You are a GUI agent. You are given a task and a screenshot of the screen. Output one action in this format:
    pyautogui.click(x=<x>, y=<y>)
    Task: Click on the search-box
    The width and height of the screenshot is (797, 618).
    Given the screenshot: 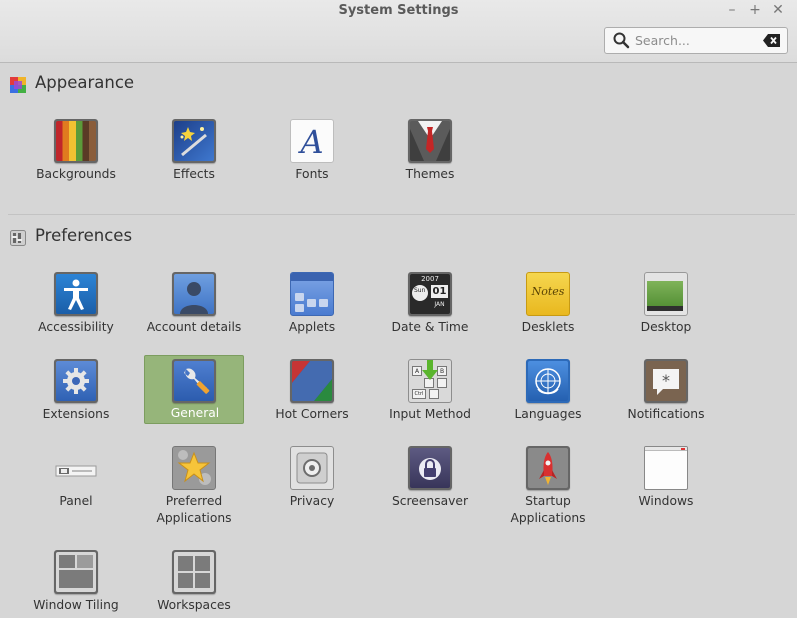 What is the action you would take?
    pyautogui.click(x=696, y=40)
    